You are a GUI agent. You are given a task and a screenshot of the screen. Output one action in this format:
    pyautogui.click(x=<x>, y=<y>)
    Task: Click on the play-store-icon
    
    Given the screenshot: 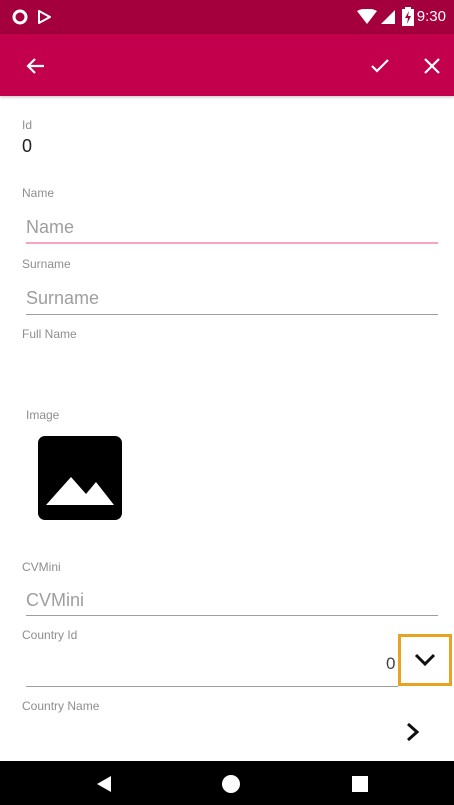 What is the action you would take?
    pyautogui.click(x=44, y=17)
    